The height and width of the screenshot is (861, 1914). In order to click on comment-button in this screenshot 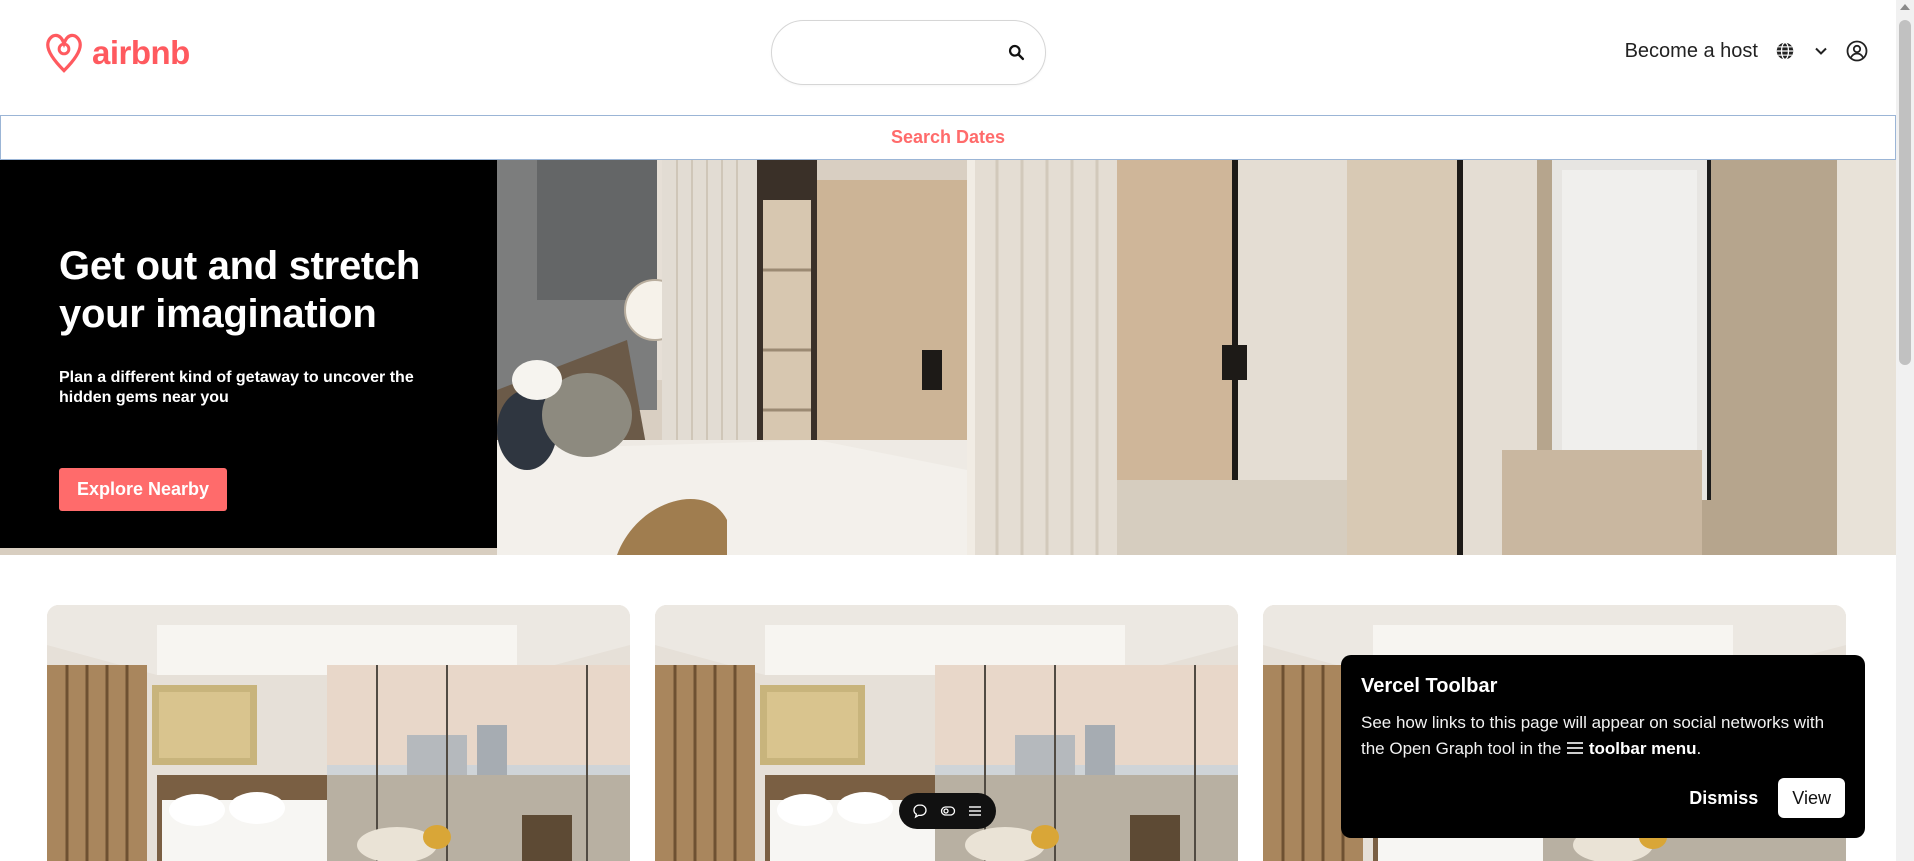, I will do `click(920, 811)`.